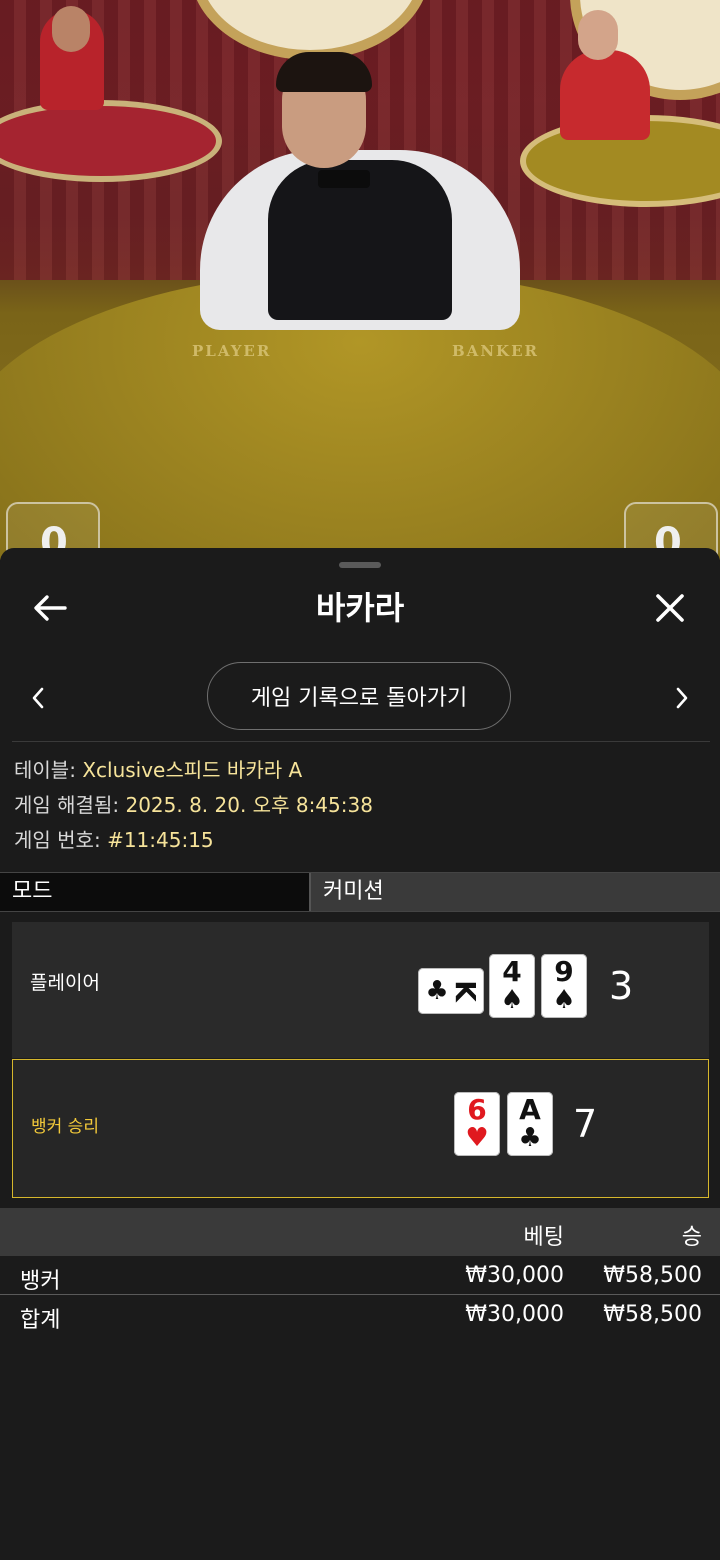 The width and height of the screenshot is (720, 1560). I want to click on table-info: 테이블: Xclusive스피드 바카라 A, so click(158, 770).